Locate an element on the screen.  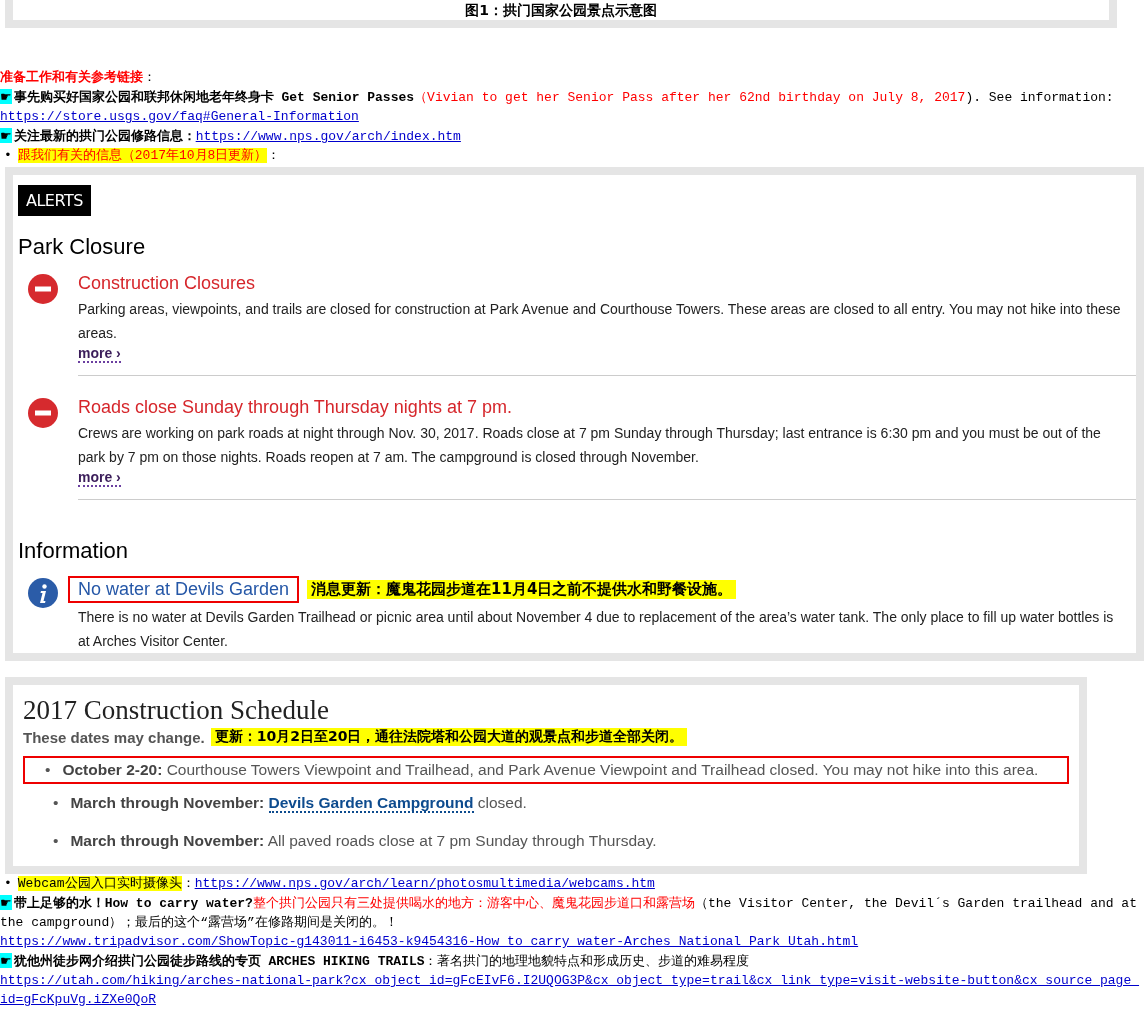
section-heading: Park Closure is located at coordinates (82, 247).